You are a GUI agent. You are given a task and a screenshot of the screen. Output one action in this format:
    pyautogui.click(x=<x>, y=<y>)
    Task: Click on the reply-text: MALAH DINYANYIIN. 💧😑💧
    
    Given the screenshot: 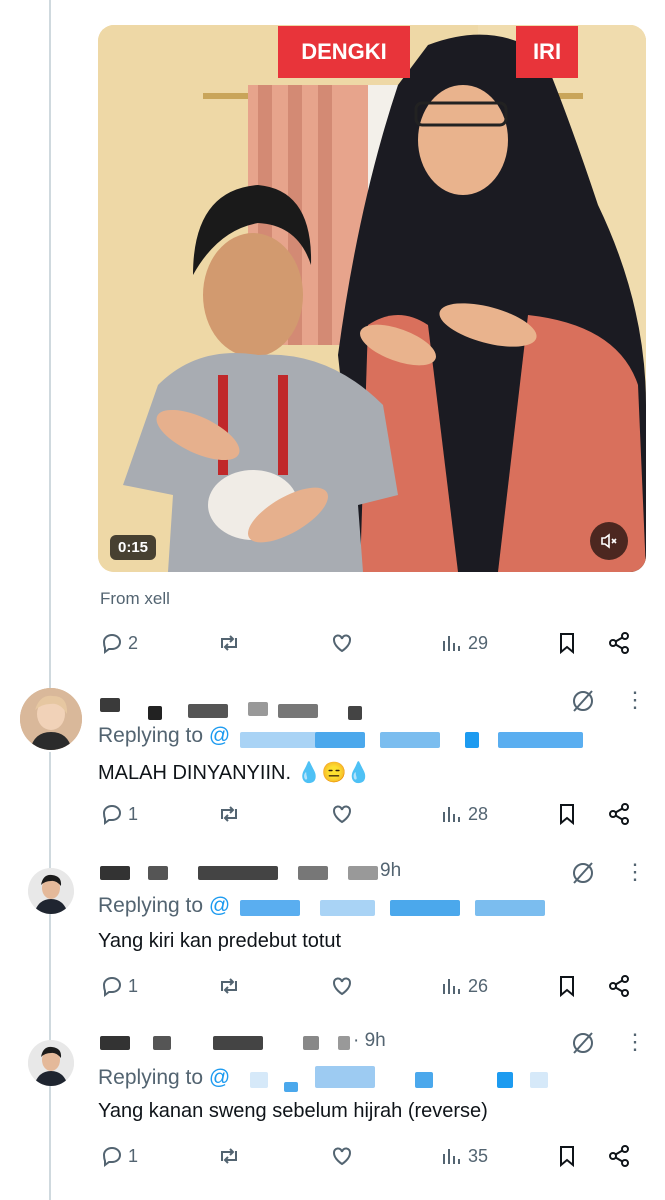 What is the action you would take?
    pyautogui.click(x=235, y=773)
    